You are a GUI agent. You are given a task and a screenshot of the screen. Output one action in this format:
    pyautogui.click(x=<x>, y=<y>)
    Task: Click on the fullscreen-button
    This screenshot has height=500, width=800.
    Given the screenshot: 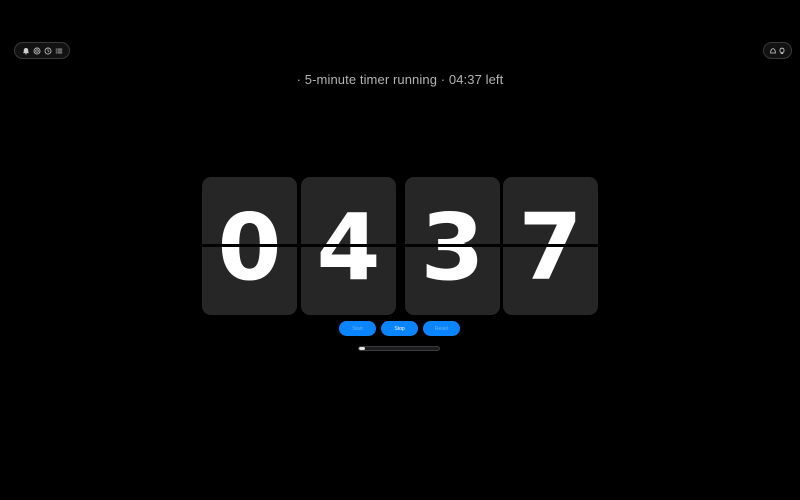 What is the action you would take?
    pyautogui.click(x=783, y=50)
    